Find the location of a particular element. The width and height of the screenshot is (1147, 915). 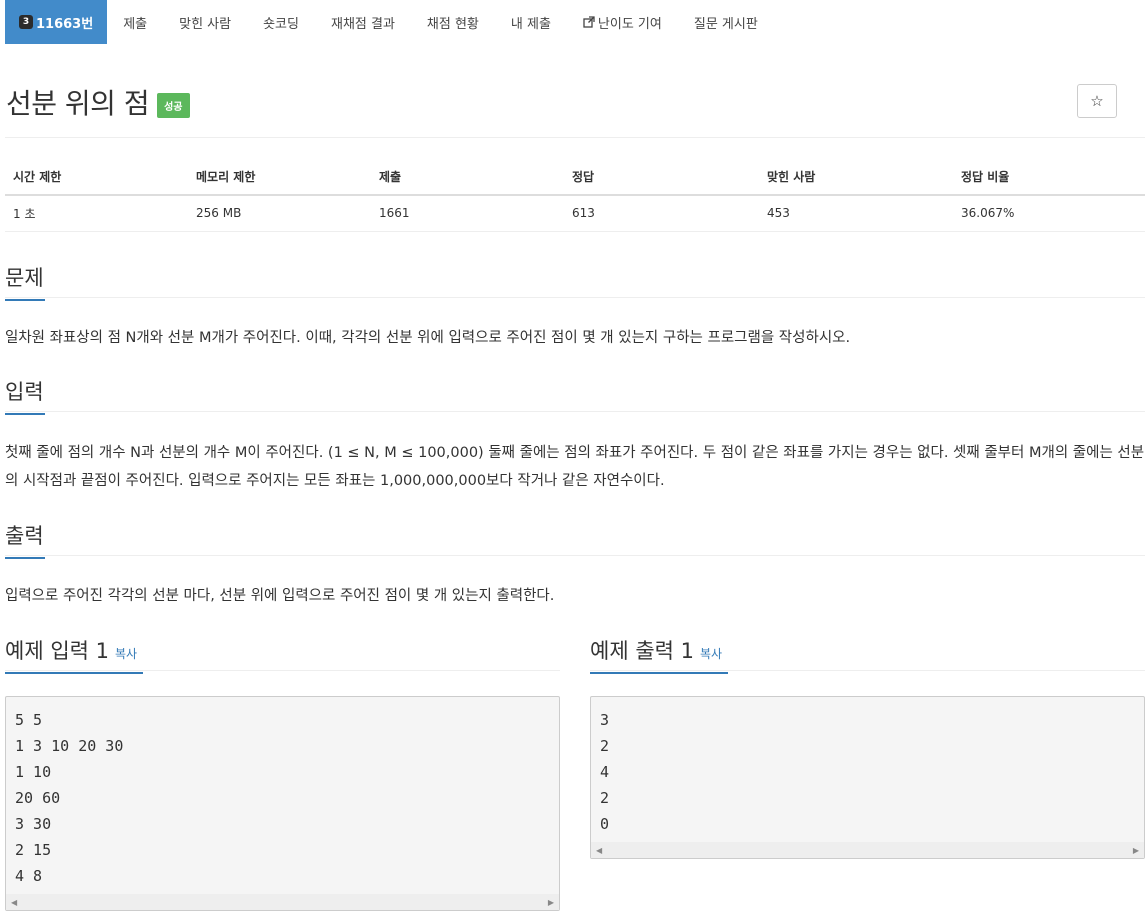

title-row: 선분 위의 점 성공 is located at coordinates (98, 102).